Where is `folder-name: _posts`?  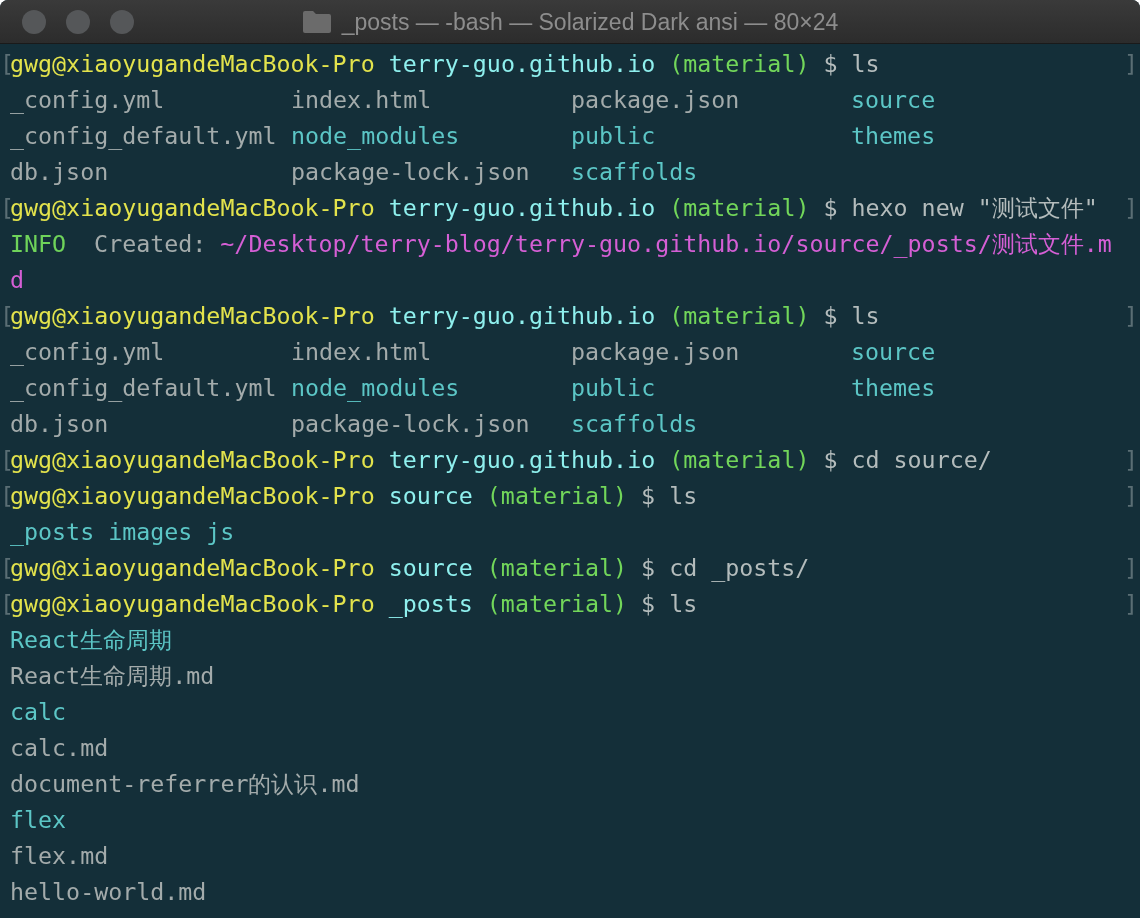
folder-name: _posts is located at coordinates (52, 532).